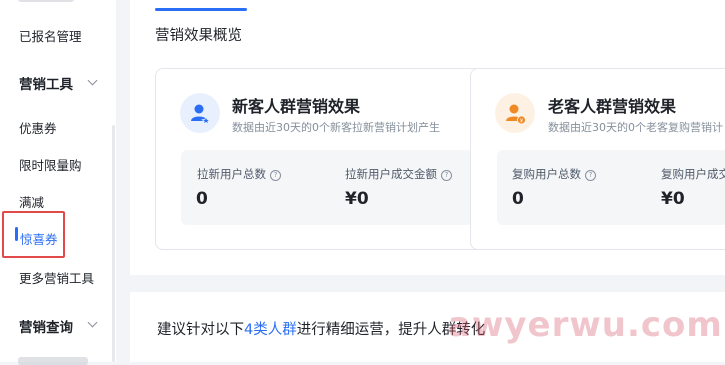  I want to click on stat-label: 复购用户成交, so click(693, 174).